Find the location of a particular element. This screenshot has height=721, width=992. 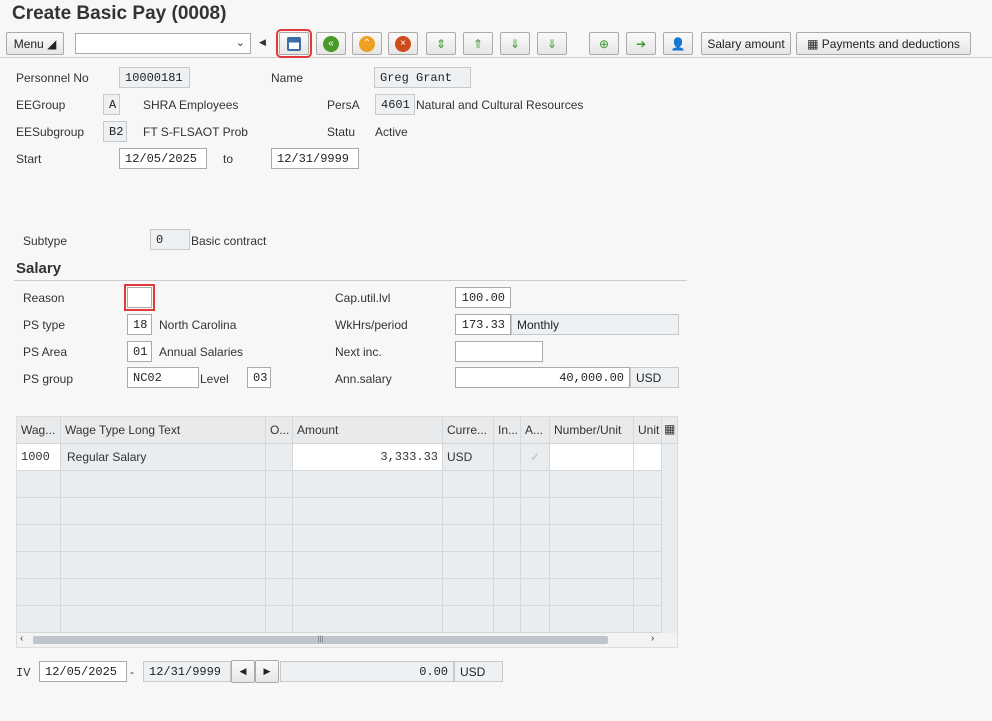

cell-o is located at coordinates (279, 457).